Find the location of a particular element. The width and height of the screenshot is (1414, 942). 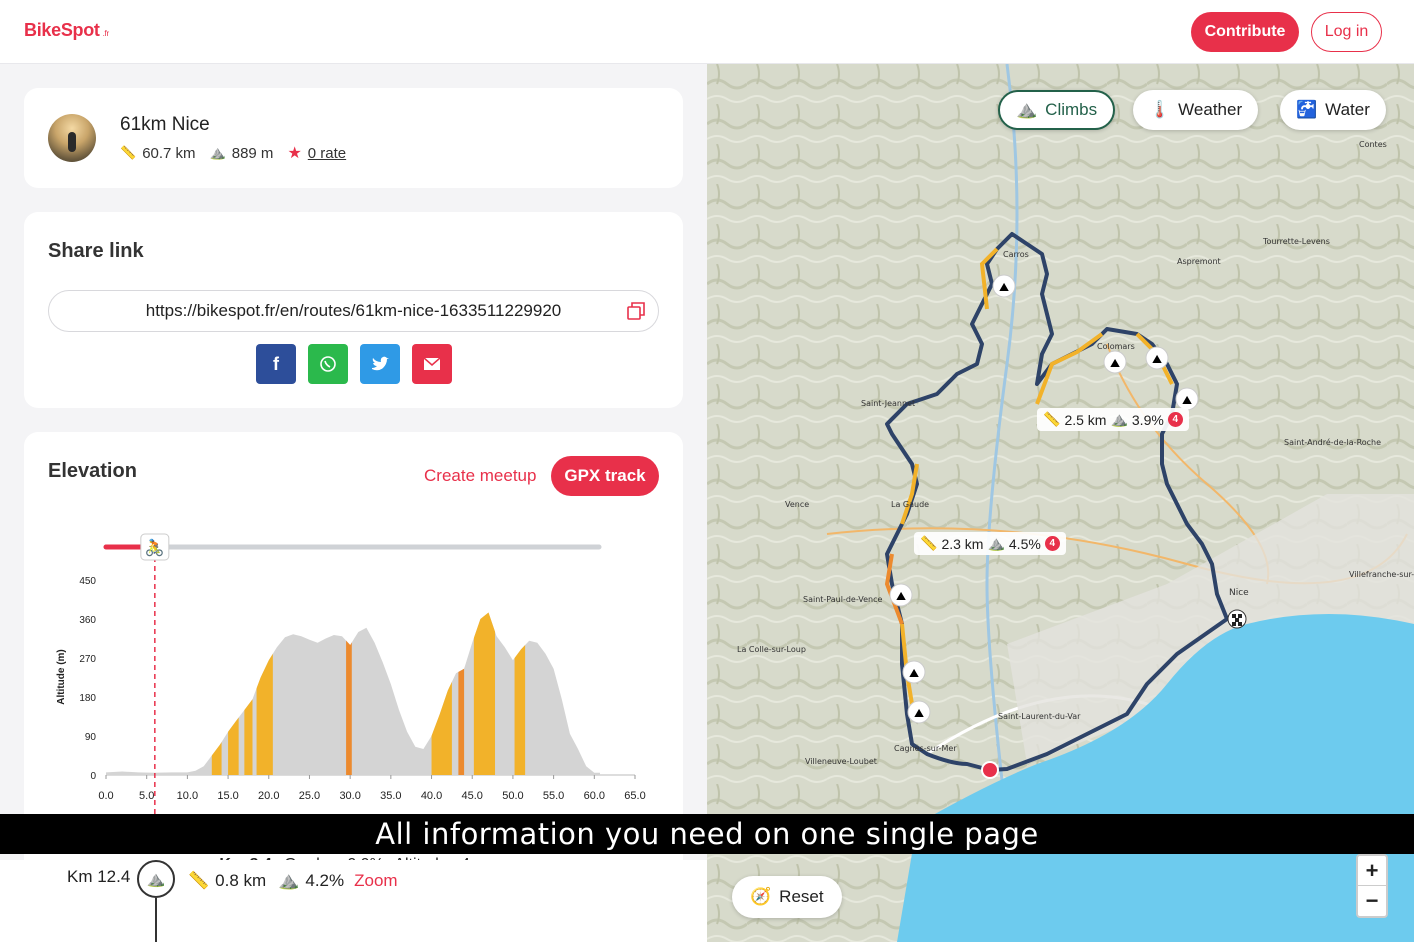

elevation-area is located at coordinates (353, 693).